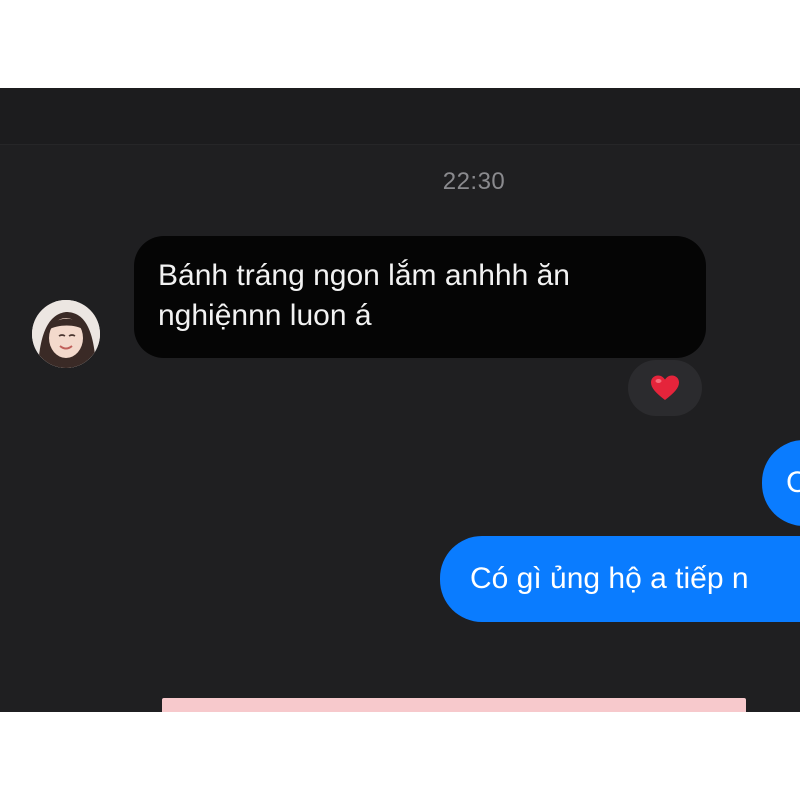 Image resolution: width=800 pixels, height=800 pixels. I want to click on chat-header-strip, so click(400, 116).